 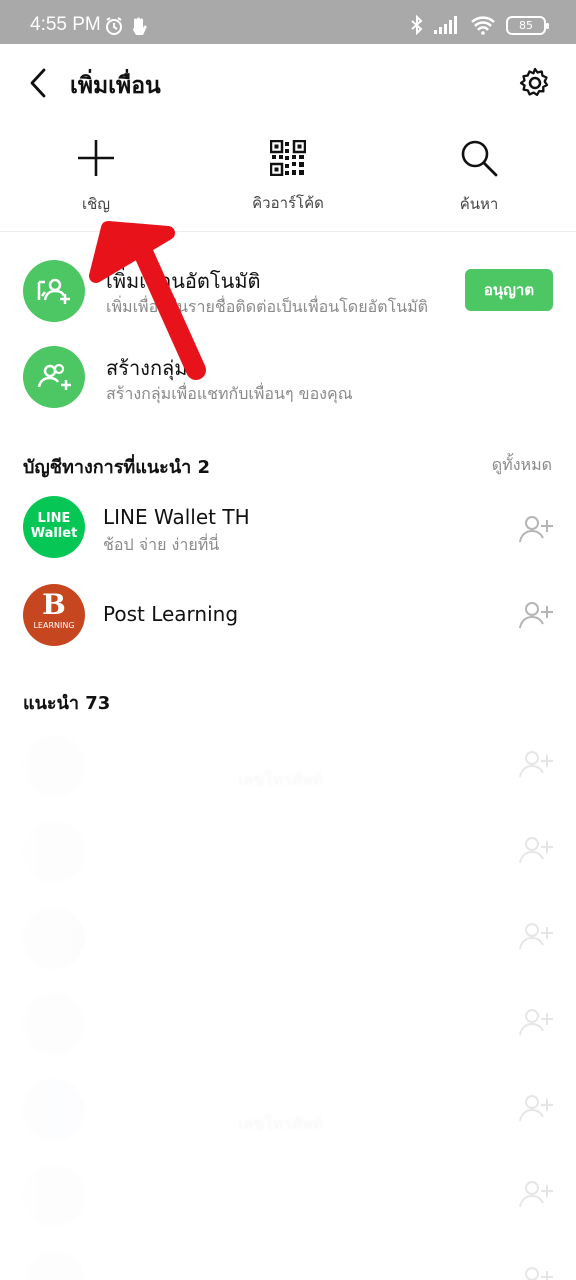 I want to click on see-all-link: ดูทั้งหมด, so click(x=522, y=465).